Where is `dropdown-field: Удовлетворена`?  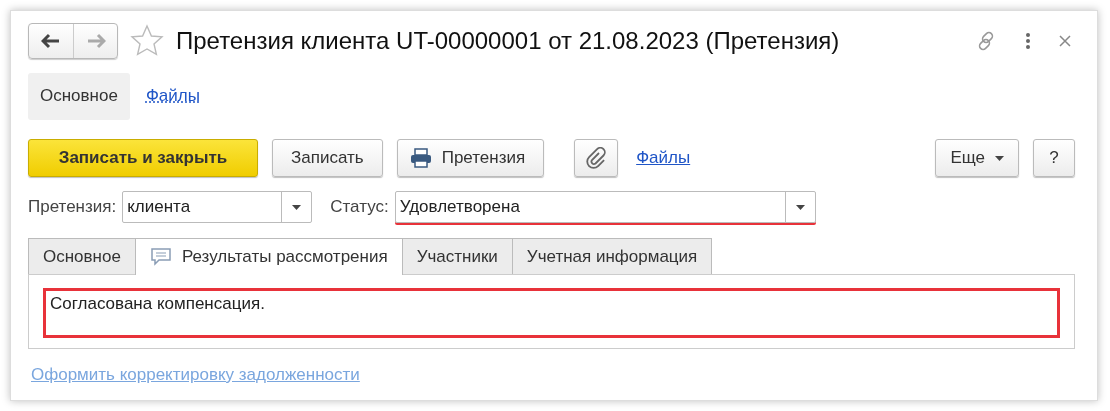 dropdown-field: Удовлетворена is located at coordinates (605, 207).